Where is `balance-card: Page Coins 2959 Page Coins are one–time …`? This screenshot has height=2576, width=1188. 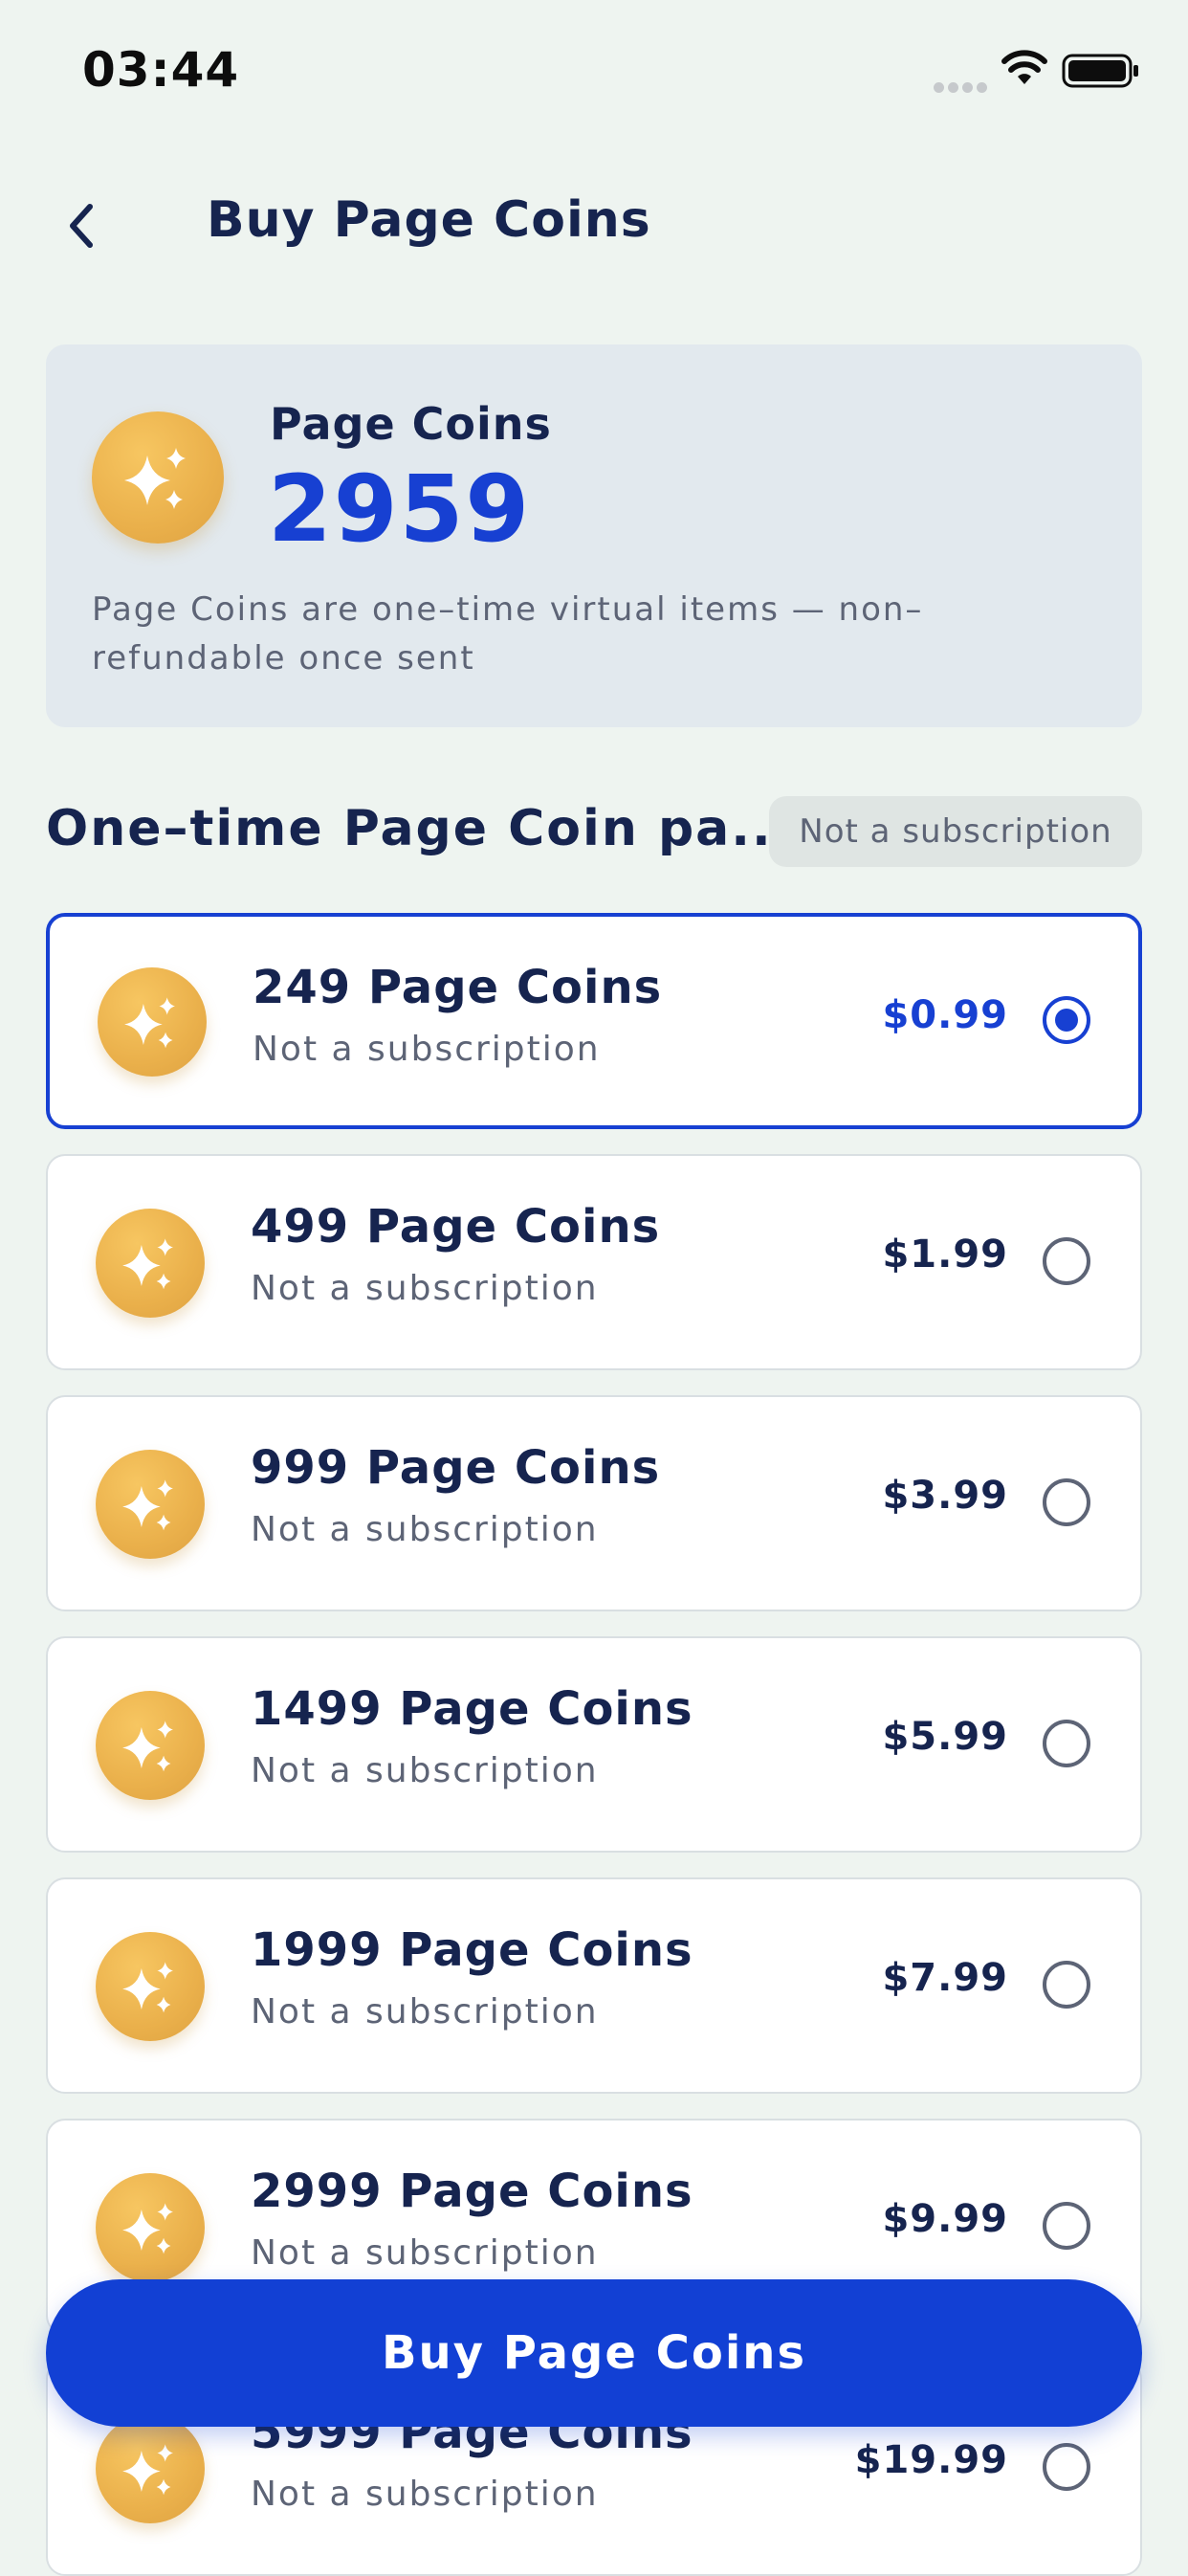
balance-card: Page Coins 2959 Page Coins are one–time … is located at coordinates (594, 535).